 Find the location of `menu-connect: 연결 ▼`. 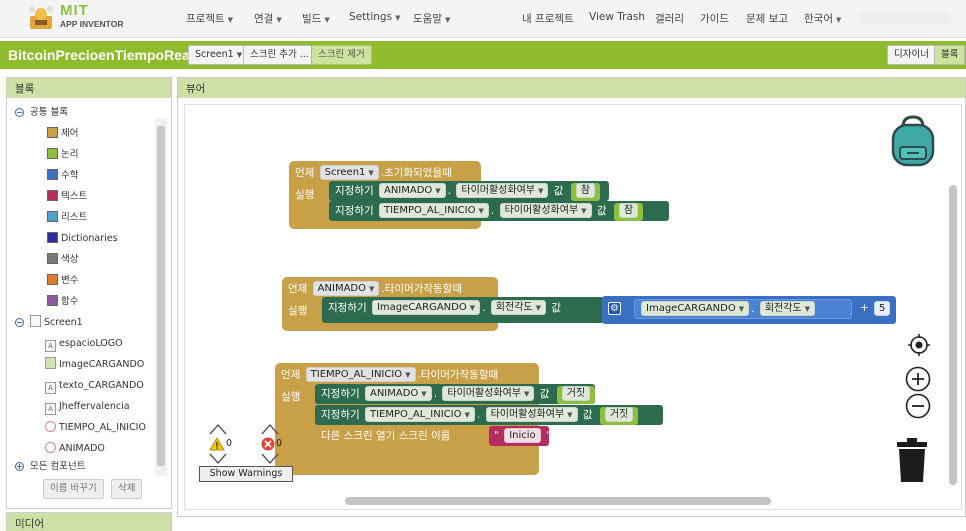

menu-connect: 연결 ▼ is located at coordinates (268, 18).